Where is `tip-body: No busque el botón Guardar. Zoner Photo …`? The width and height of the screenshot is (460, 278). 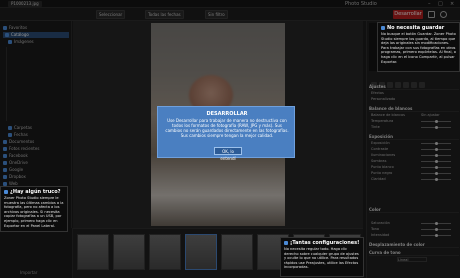 tip-body: No busque el botón Guardar. Zoner Photo … is located at coordinates (418, 48).